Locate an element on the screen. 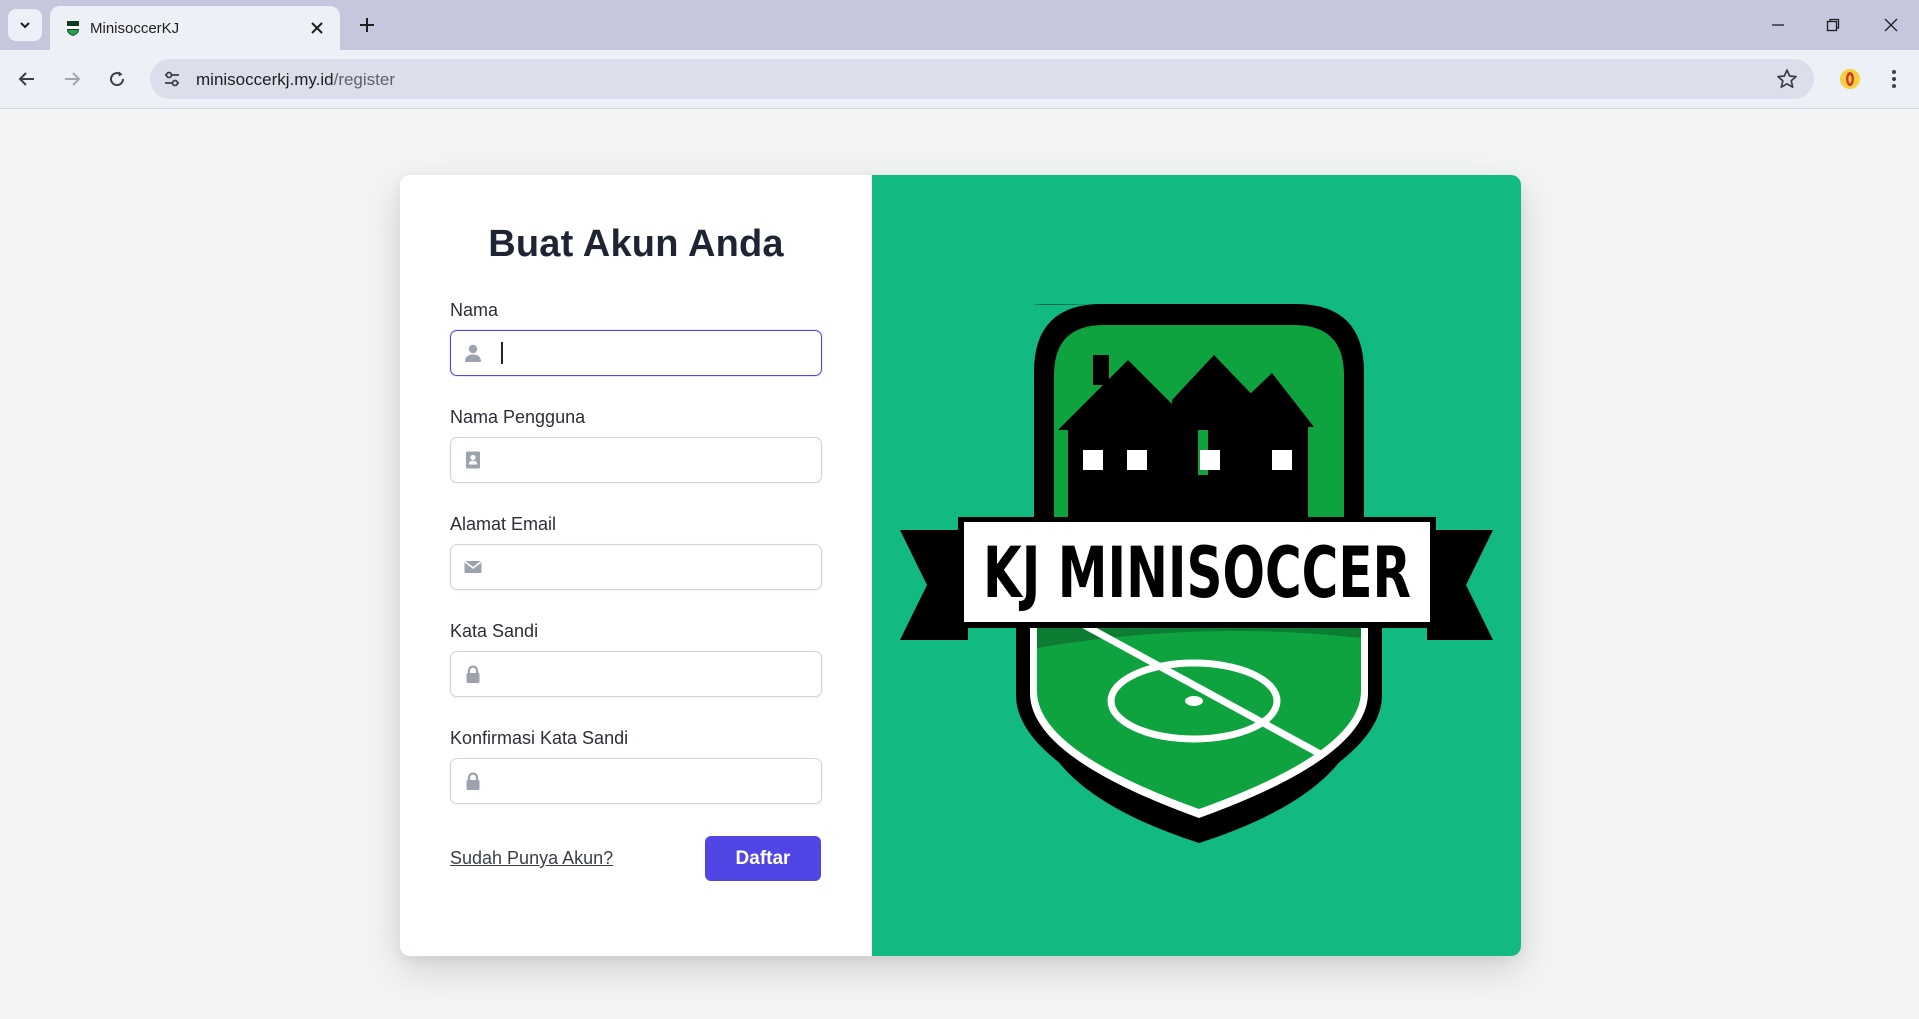  soccer-badge-icon is located at coordinates (73, 28).